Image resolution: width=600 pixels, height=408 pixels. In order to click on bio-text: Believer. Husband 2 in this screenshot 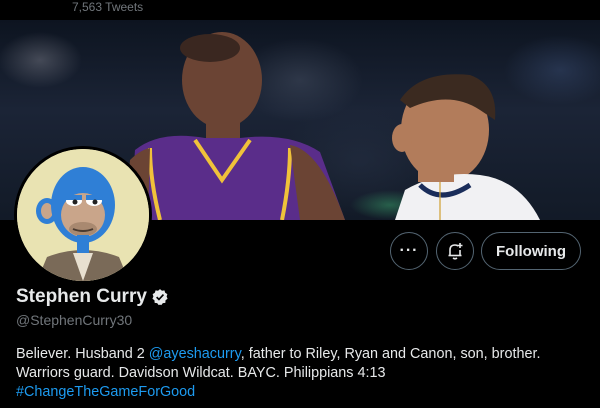, I will do `click(82, 354)`.